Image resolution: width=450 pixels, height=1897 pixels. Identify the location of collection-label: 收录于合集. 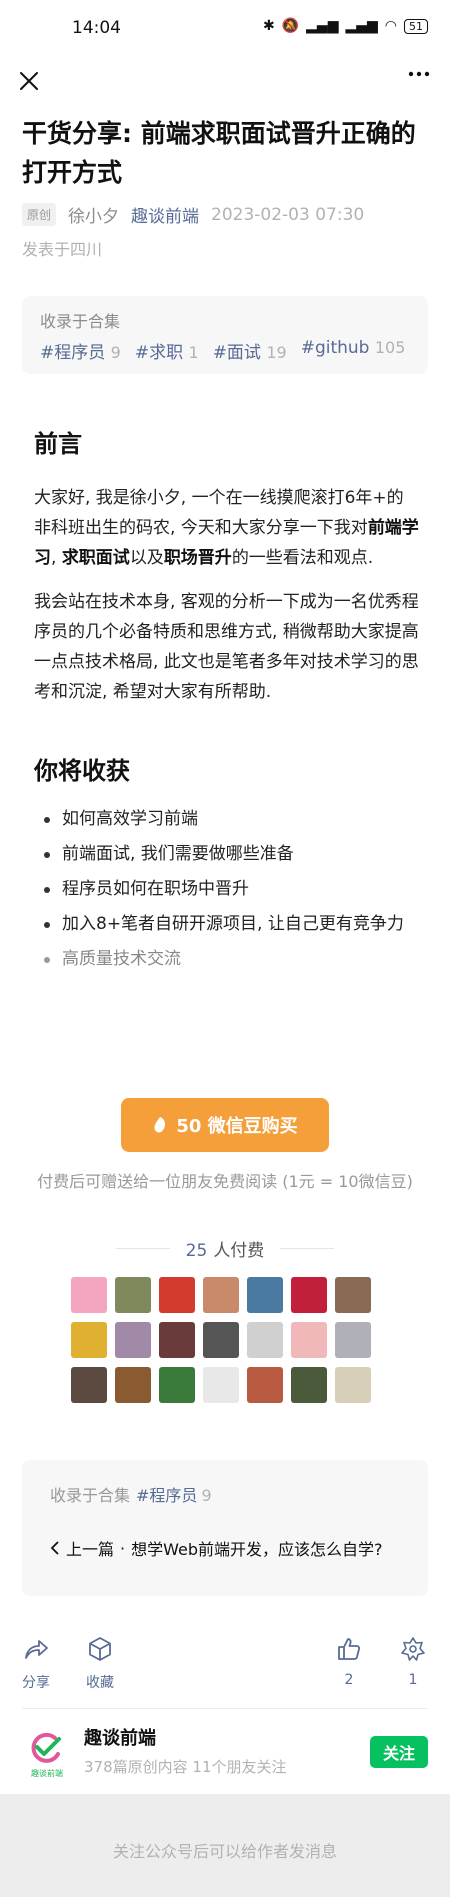
(80, 321).